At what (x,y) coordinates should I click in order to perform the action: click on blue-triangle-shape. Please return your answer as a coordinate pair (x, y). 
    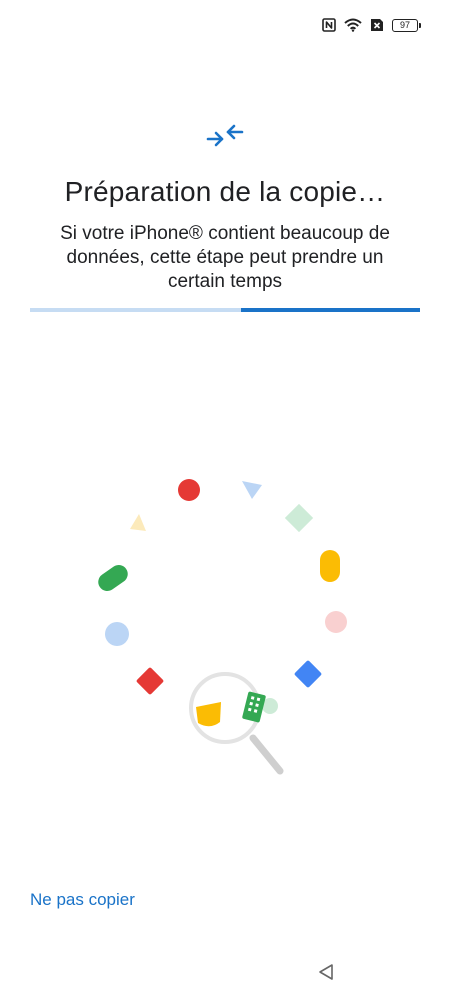
    Looking at the image, I should click on (252, 490).